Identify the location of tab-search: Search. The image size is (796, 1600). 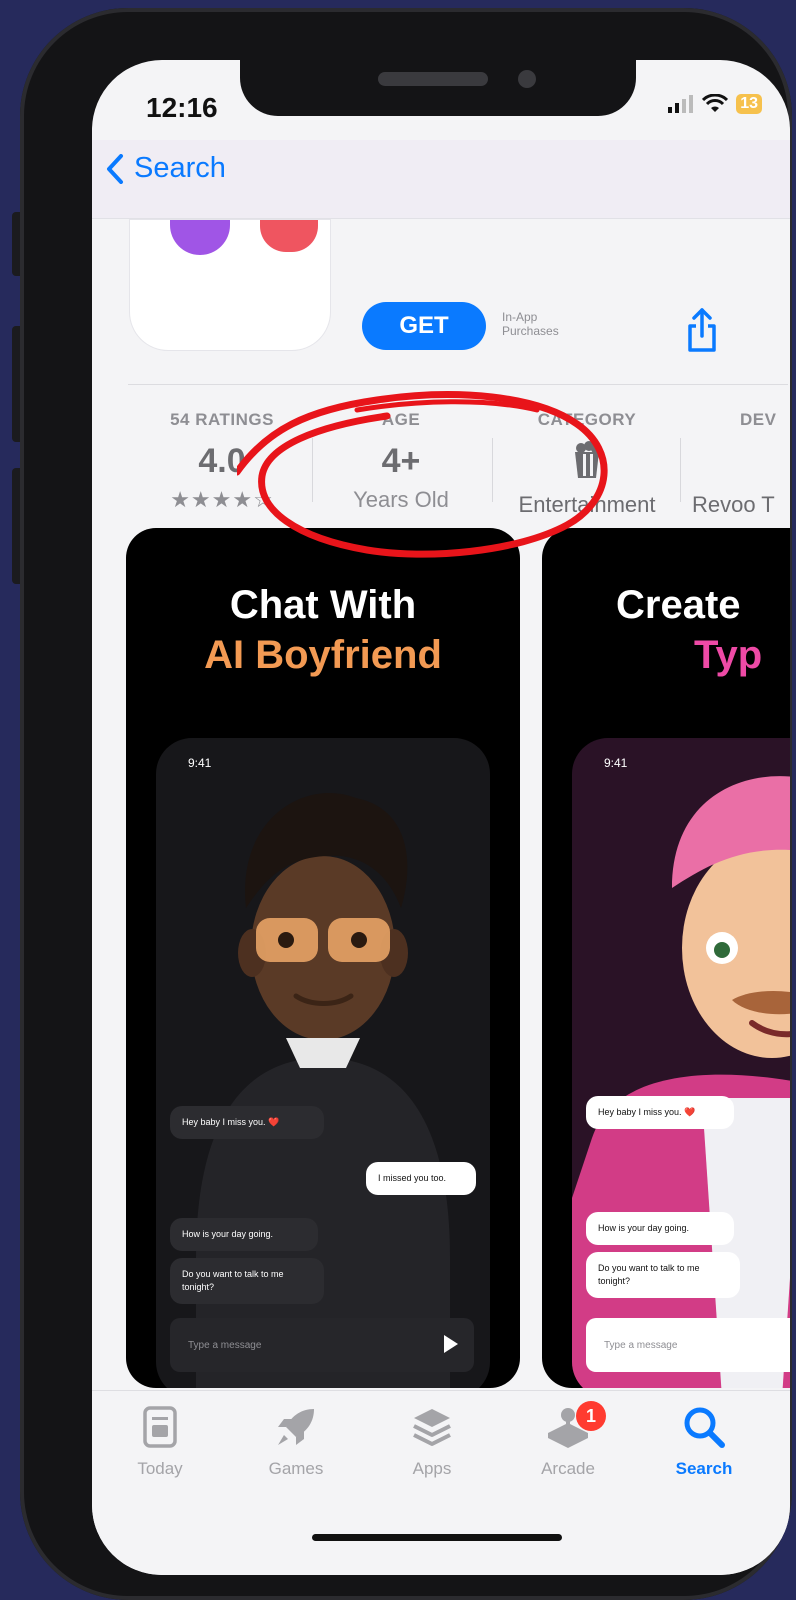
(704, 1442).